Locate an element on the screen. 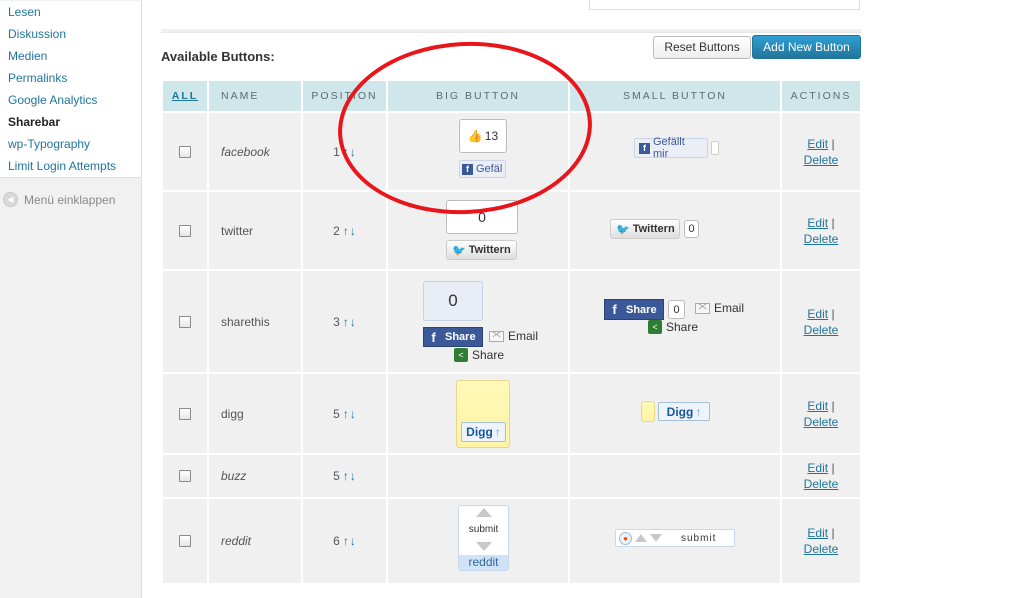  sharethis-fb-share-small-button: f Share is located at coordinates (634, 309).